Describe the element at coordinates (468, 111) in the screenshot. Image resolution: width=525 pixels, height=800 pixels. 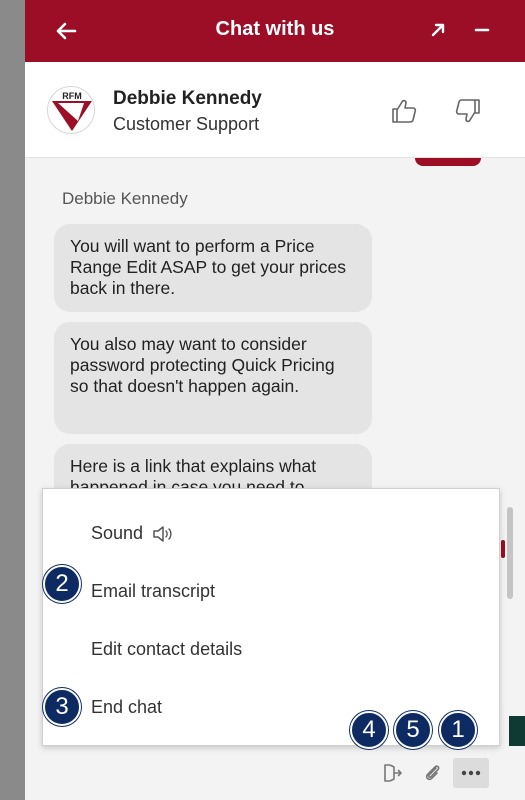
I see `thumbs-down-icon` at that location.